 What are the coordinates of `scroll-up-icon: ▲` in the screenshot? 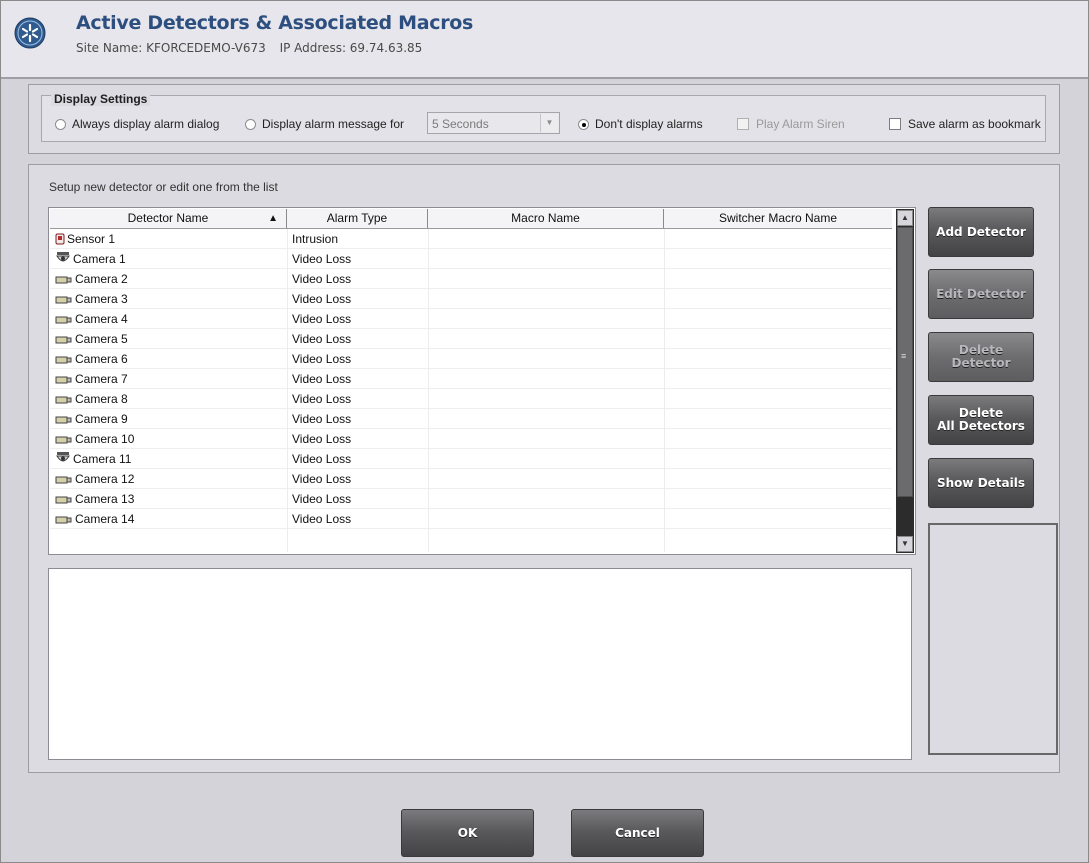 It's located at (905, 218).